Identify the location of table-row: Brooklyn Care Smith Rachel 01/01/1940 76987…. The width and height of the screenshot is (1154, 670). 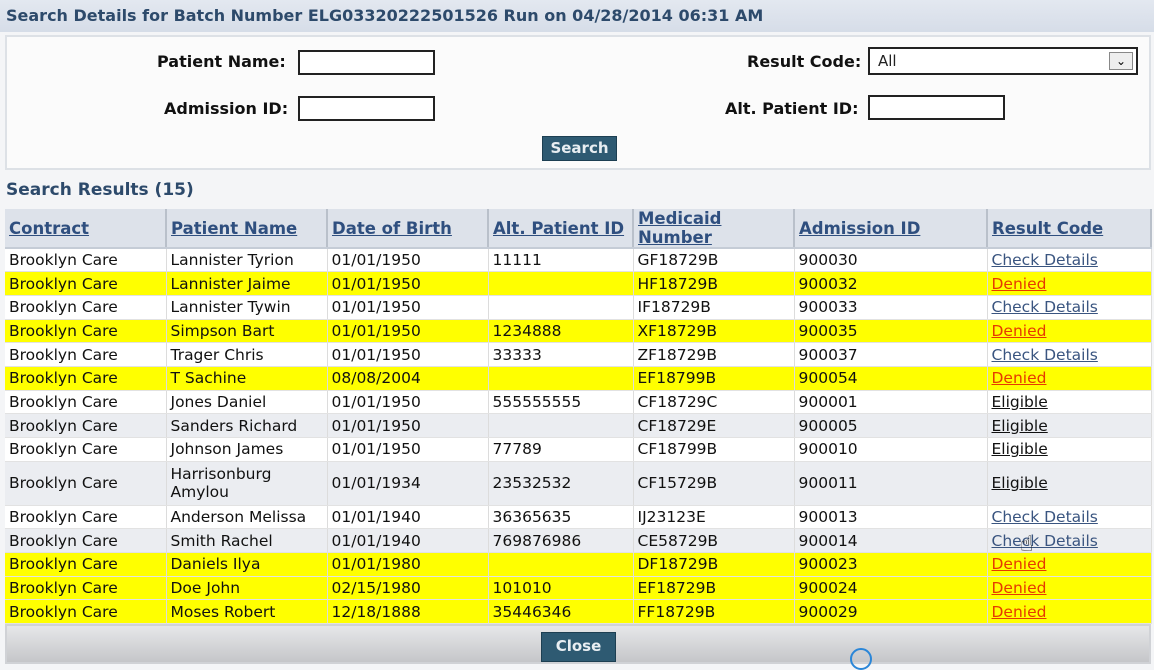
(578, 541).